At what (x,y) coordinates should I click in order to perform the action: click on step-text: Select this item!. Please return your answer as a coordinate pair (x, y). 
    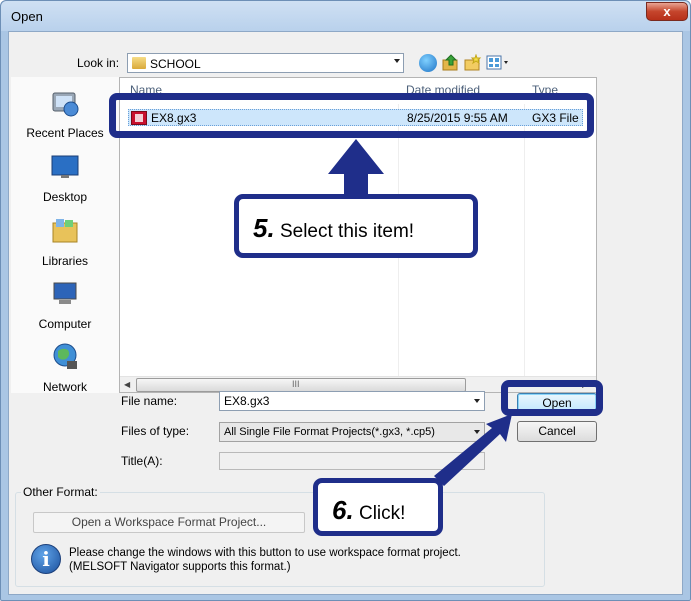
    Looking at the image, I should click on (347, 231).